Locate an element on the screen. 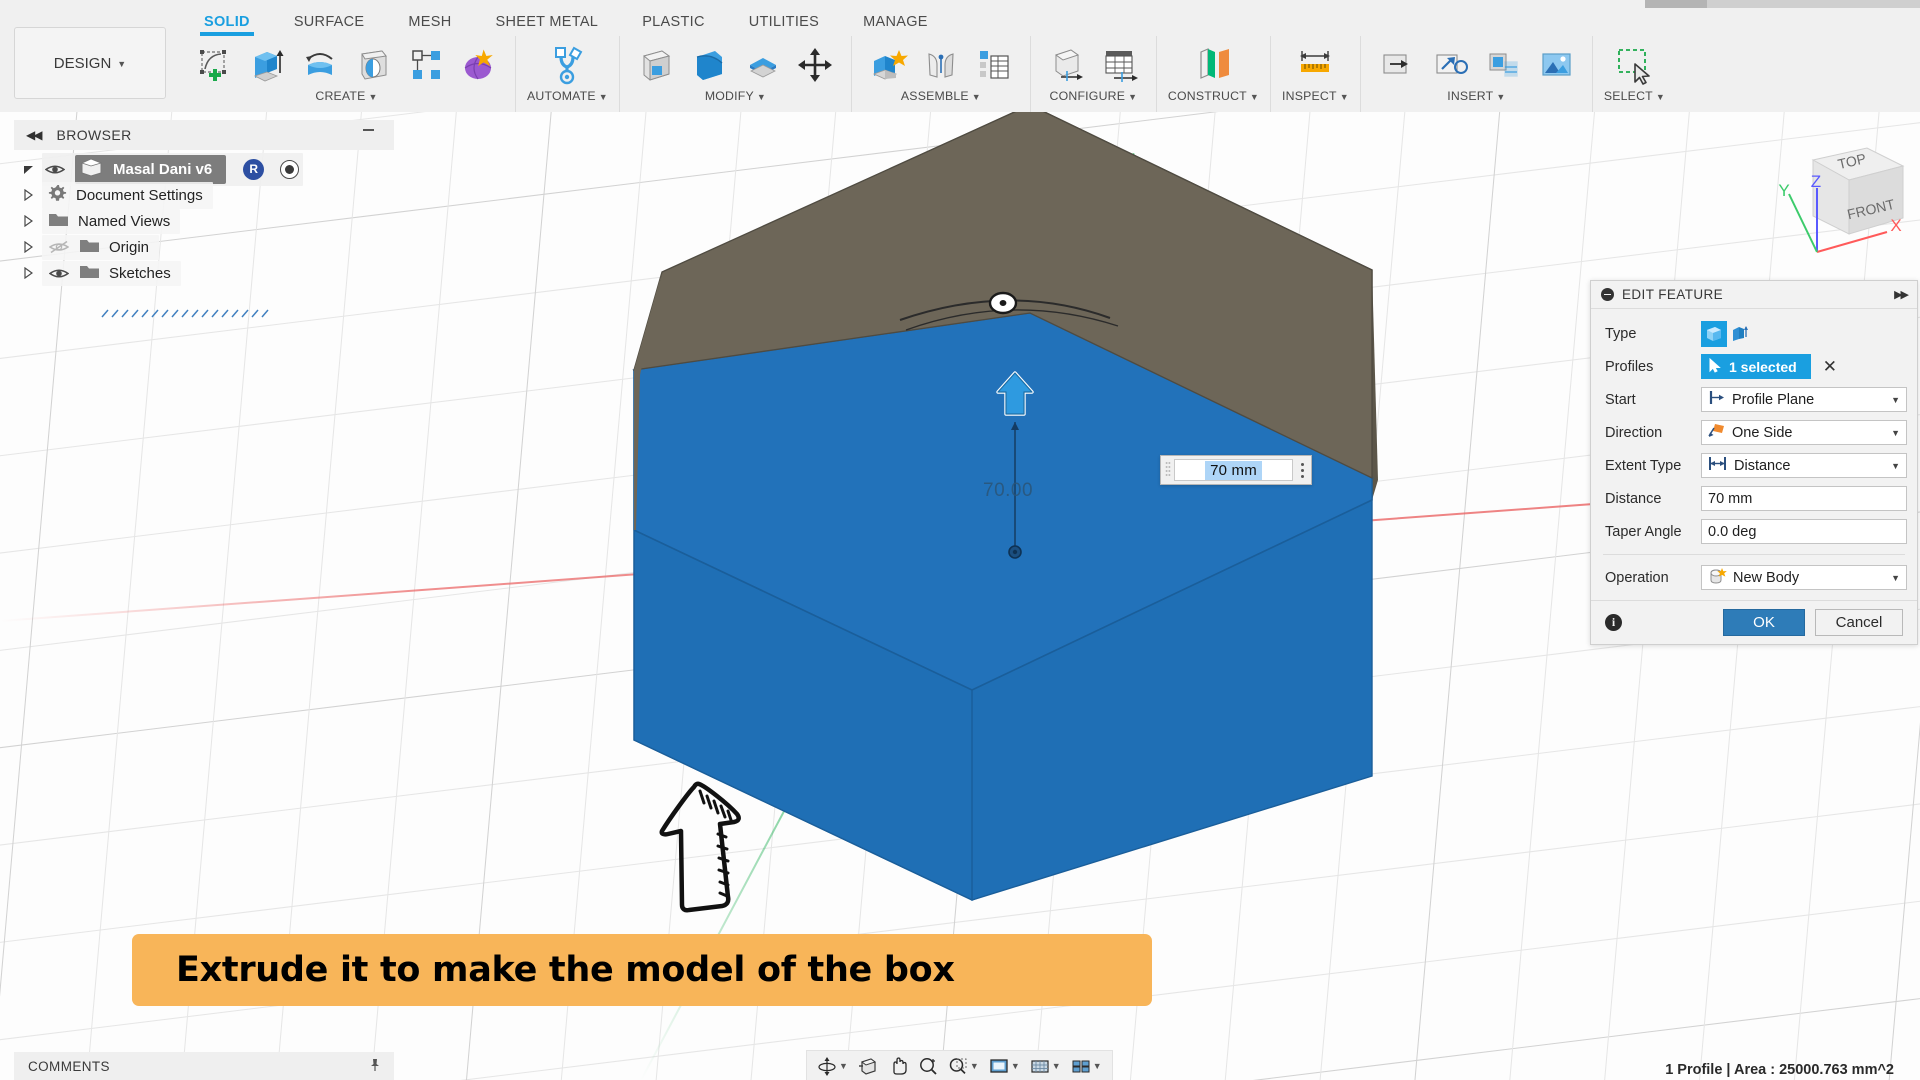  ribbon-group-label-construct: CONSTRUCT ▼ is located at coordinates (1213, 96).